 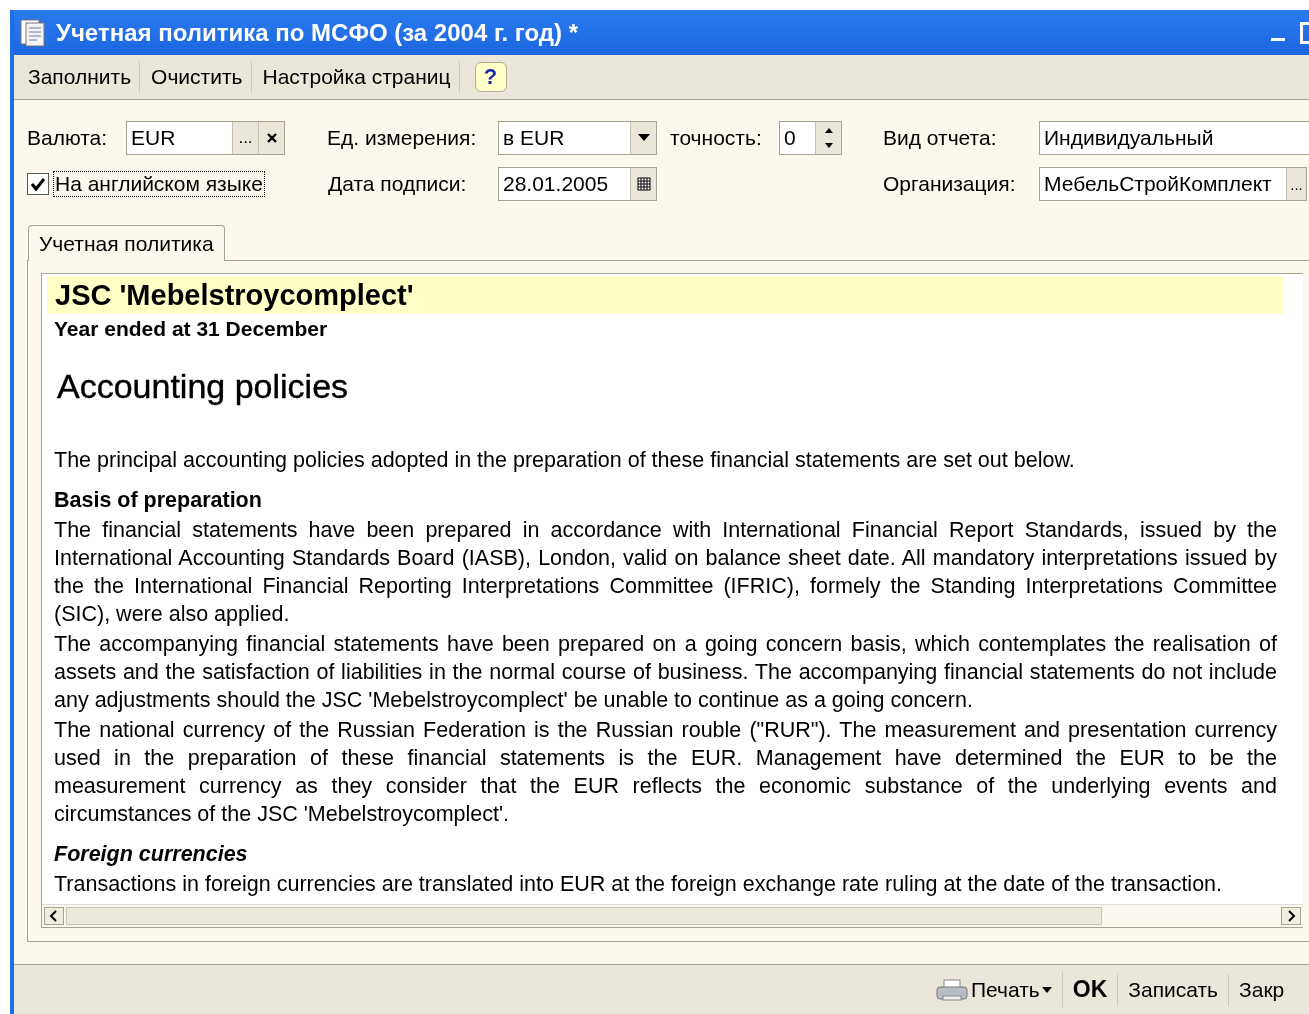 I want to click on units-dropdown: в EUR, so click(x=577, y=138).